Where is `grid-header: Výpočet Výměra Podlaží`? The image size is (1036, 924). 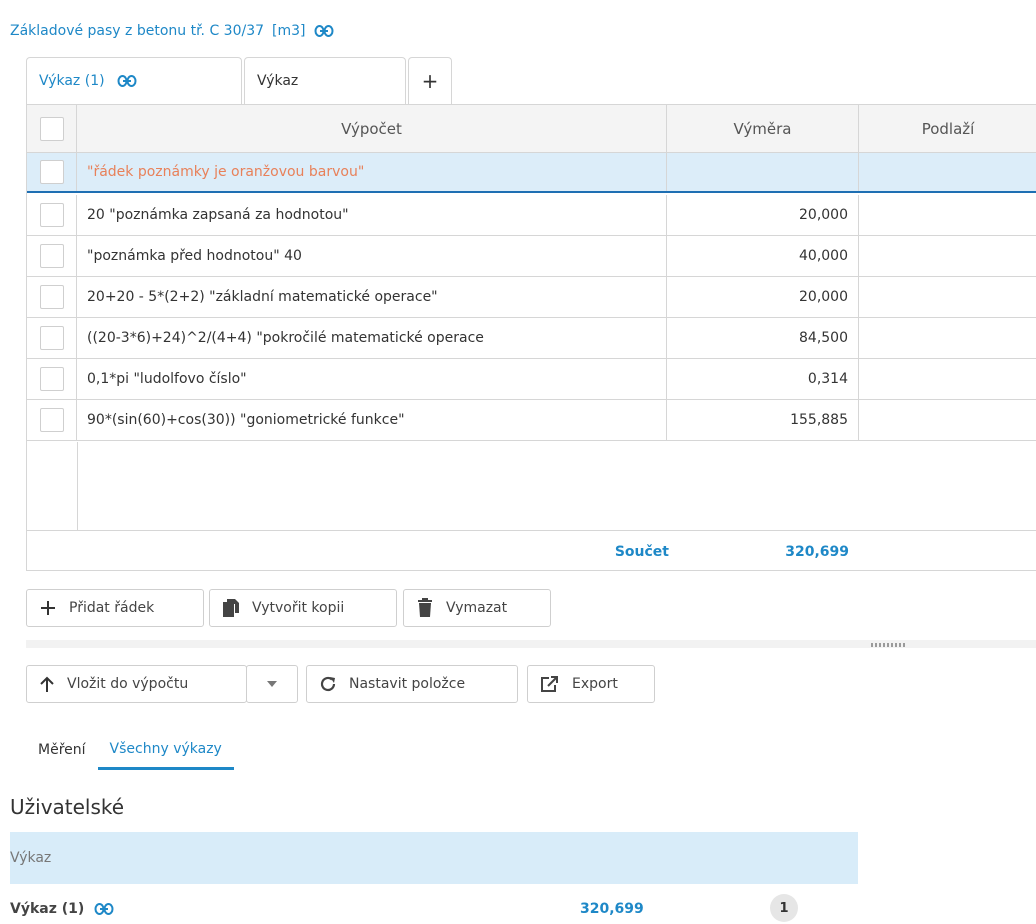 grid-header: Výpočet Výměra Podlaží is located at coordinates (531, 129).